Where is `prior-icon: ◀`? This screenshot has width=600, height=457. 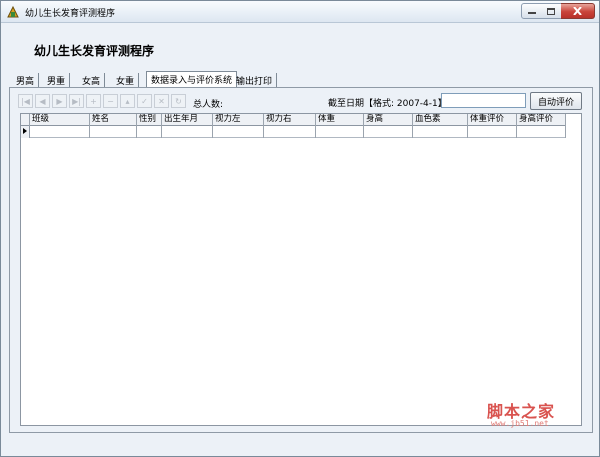
prior-icon: ◀ is located at coordinates (42, 101).